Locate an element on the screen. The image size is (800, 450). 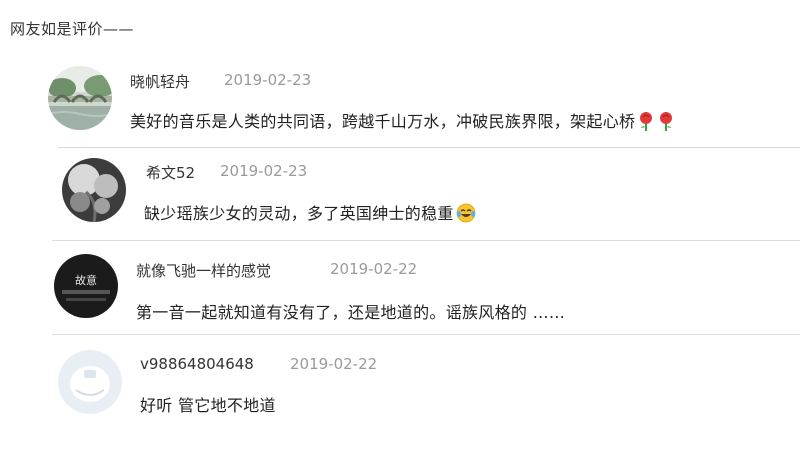
comment-text: 缺少瑶族少女的灵动，多了英国绅士的稳重 is located at coordinates (310, 213).